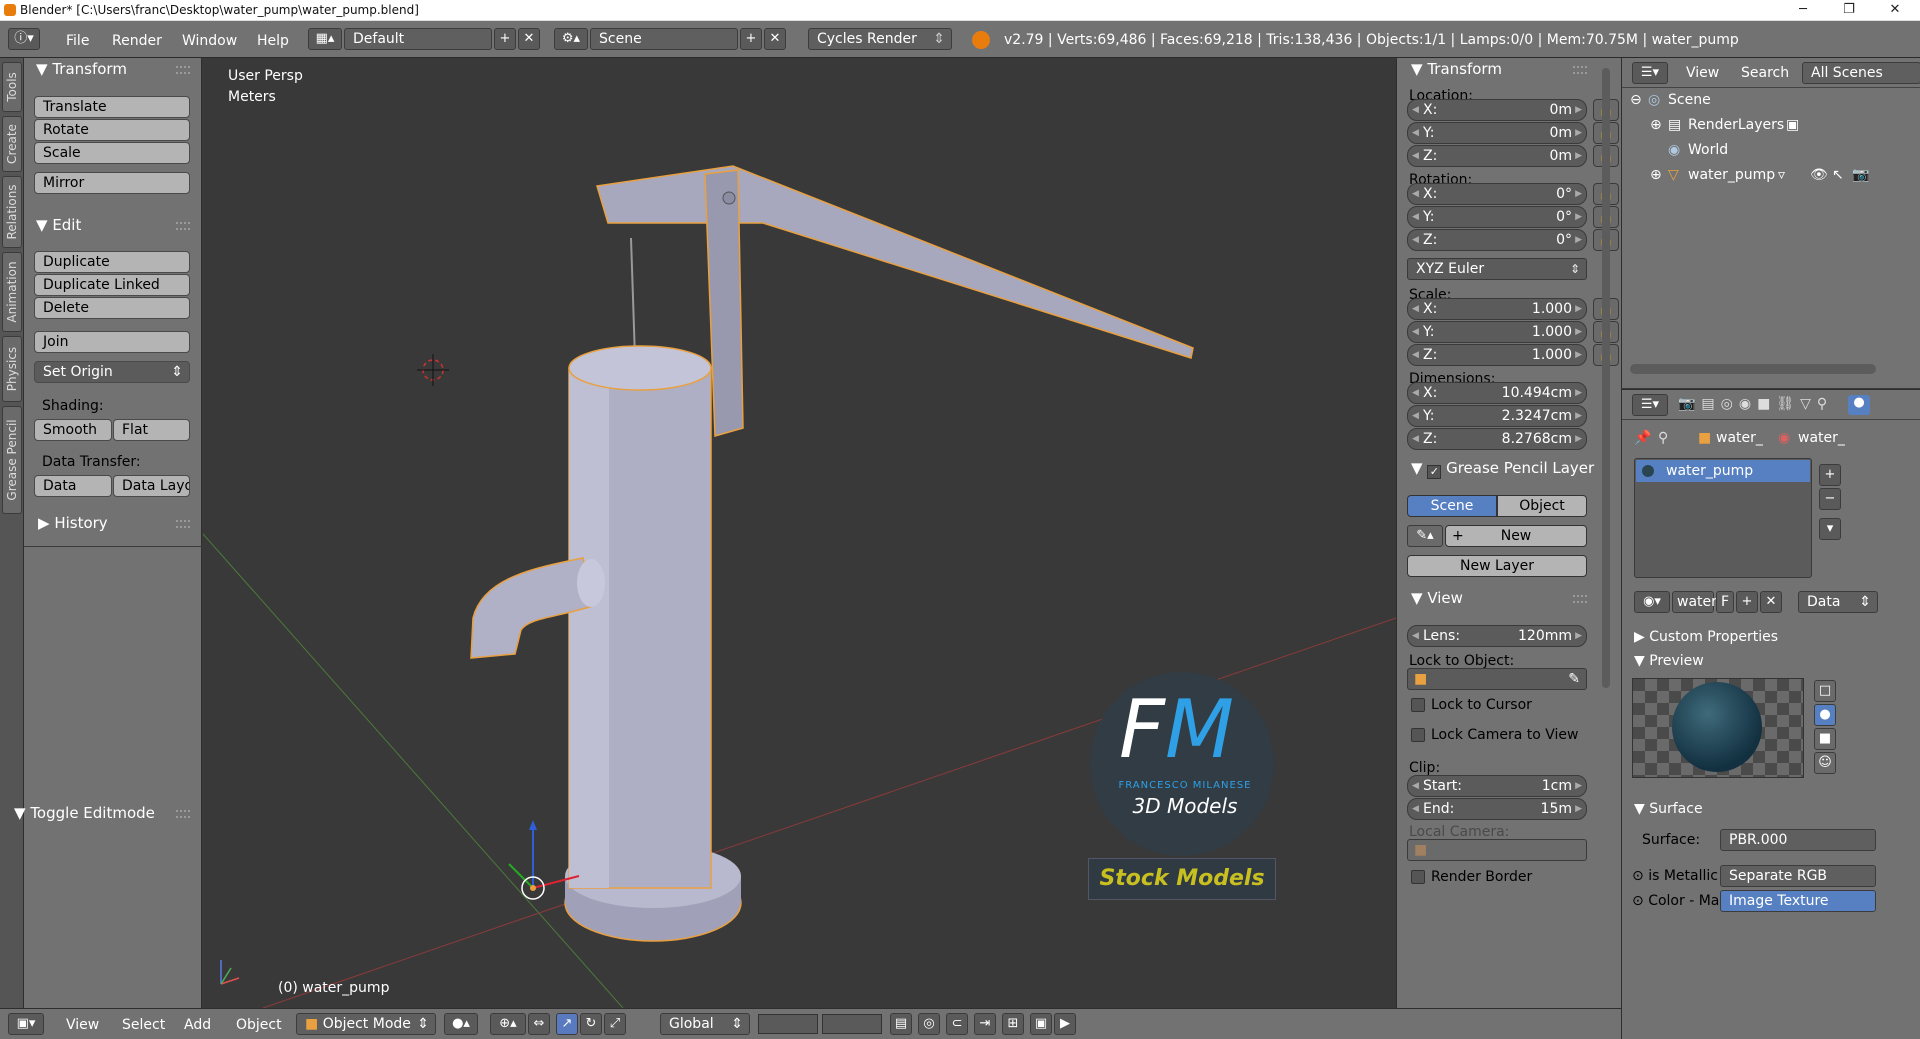 Image resolution: width=1920 pixels, height=1039 pixels. Describe the element at coordinates (1497, 110) in the screenshot. I see `location-x-field: ◀ X: 0m ▶` at that location.